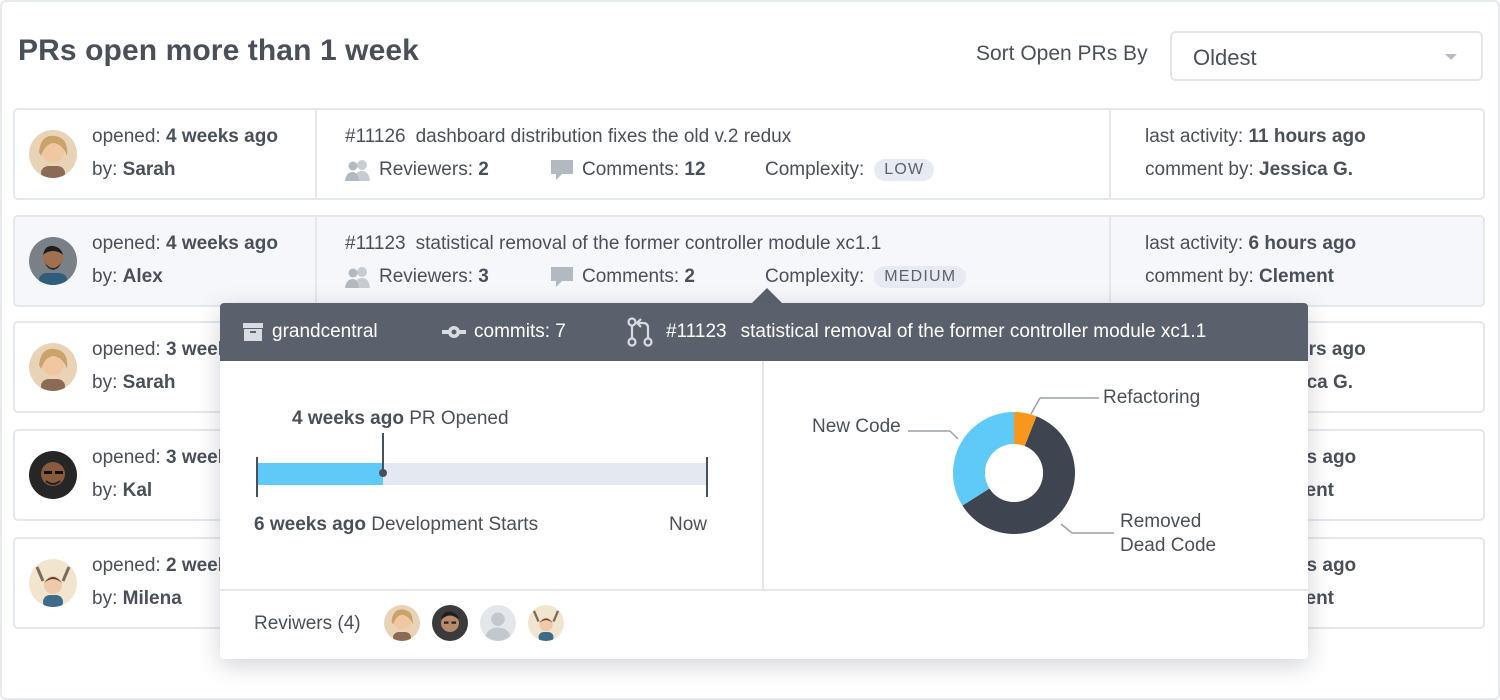 This screenshot has width=1500, height=700. What do you see at coordinates (815, 169) in the screenshot?
I see `complexity-label: Complexity:` at bounding box center [815, 169].